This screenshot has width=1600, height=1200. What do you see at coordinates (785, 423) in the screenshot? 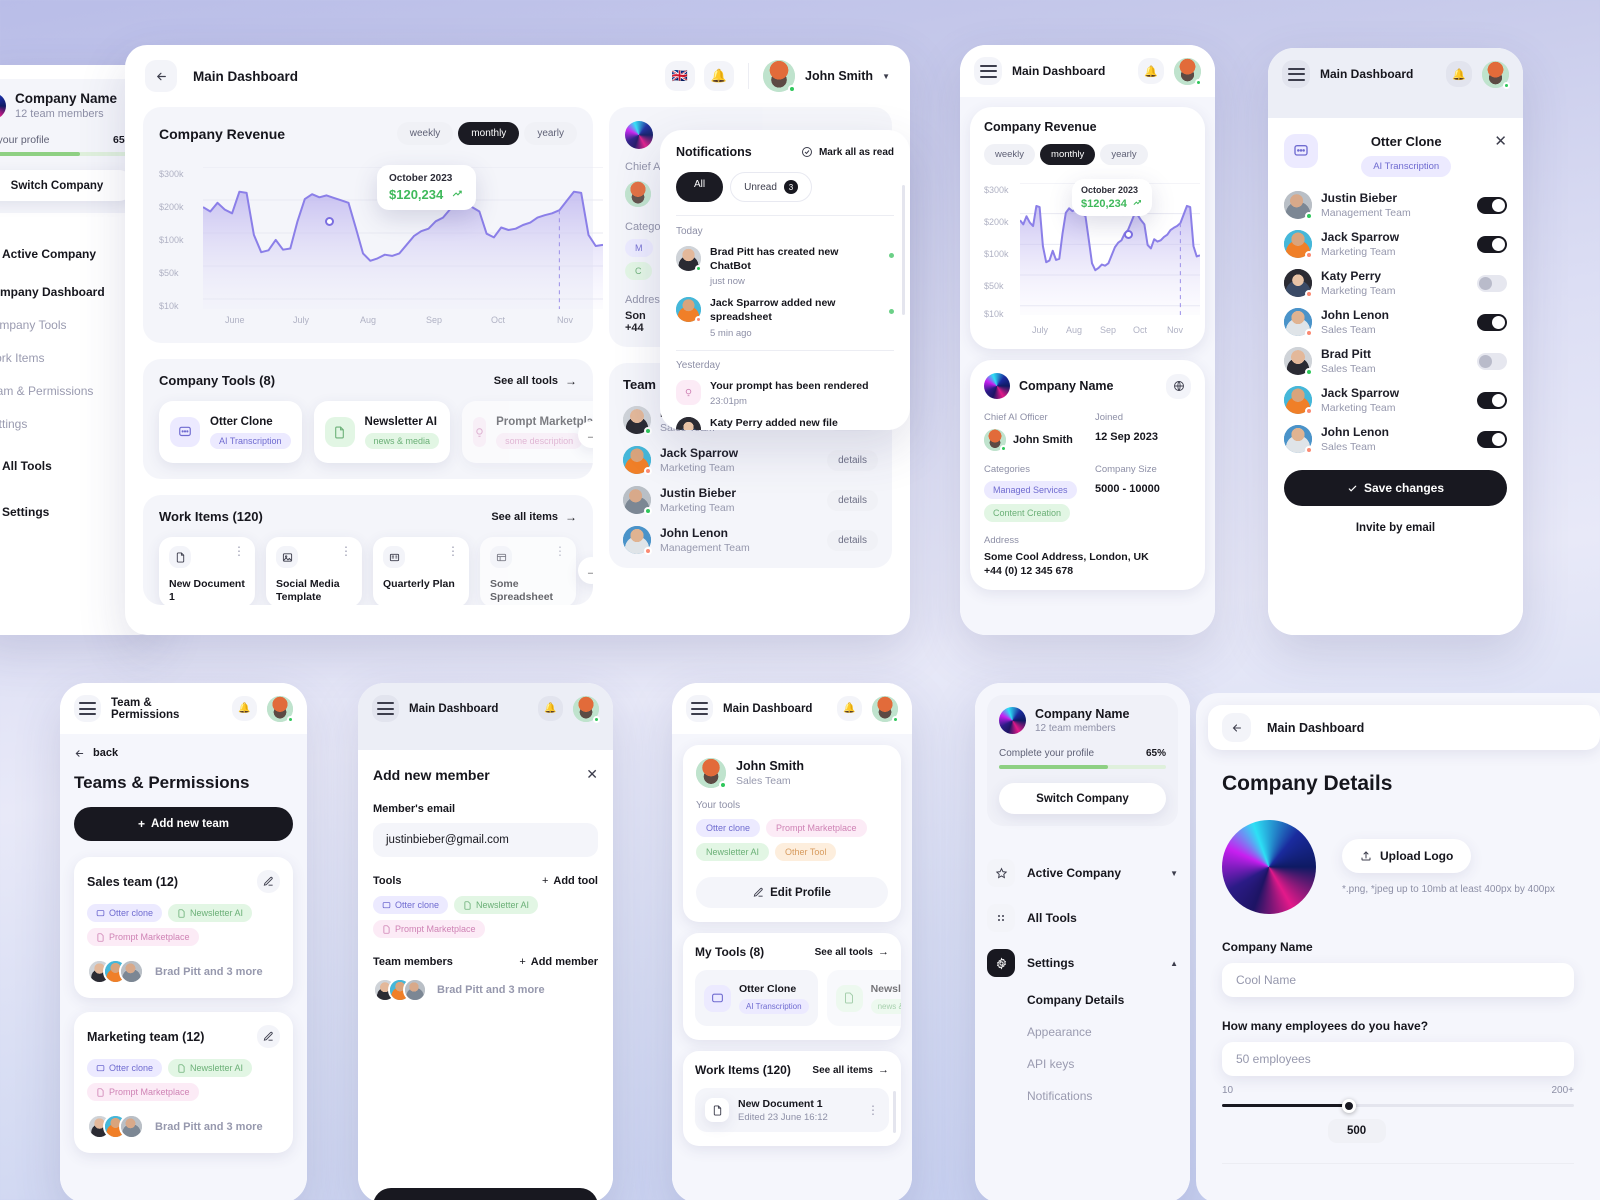
I see `notification-item: Katy Perry added new file 15:21pm` at bounding box center [785, 423].